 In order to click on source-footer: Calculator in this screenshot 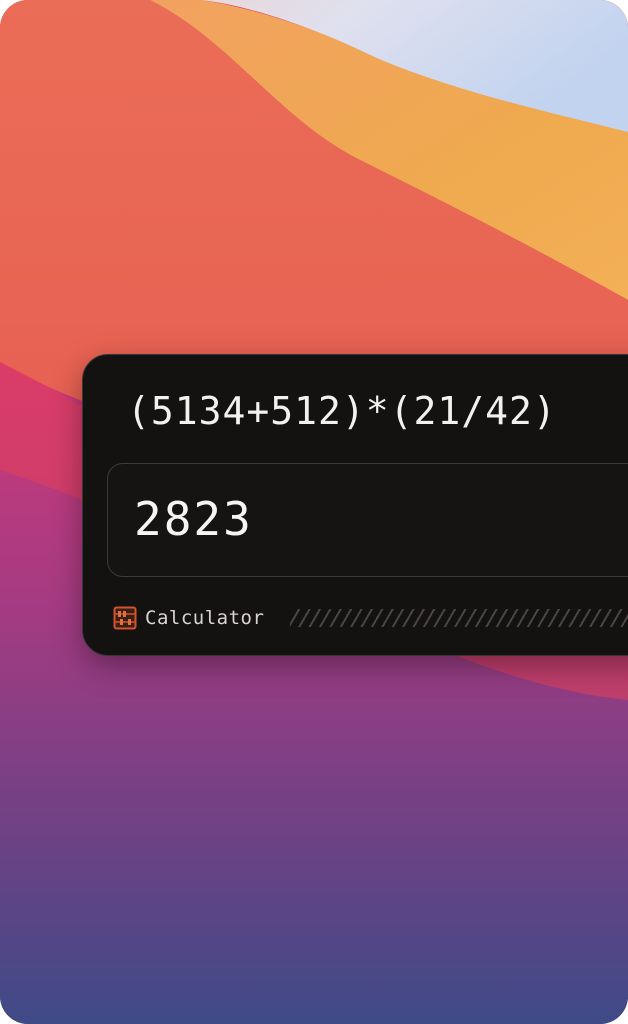, I will do `click(370, 618)`.